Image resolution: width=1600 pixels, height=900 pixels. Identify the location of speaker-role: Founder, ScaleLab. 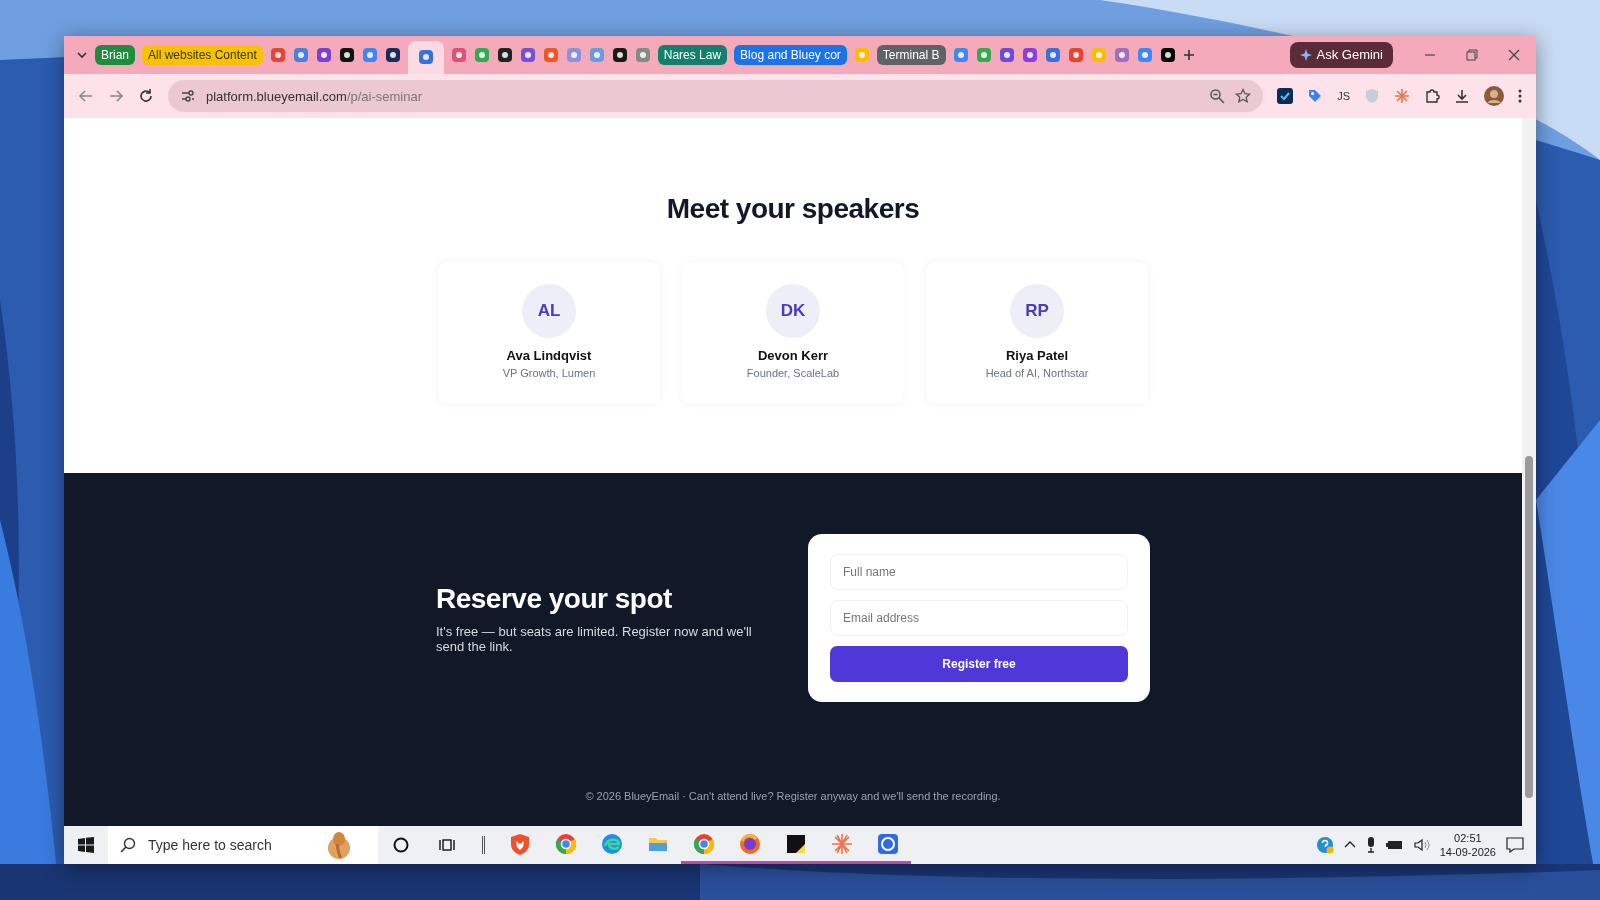
(793, 374).